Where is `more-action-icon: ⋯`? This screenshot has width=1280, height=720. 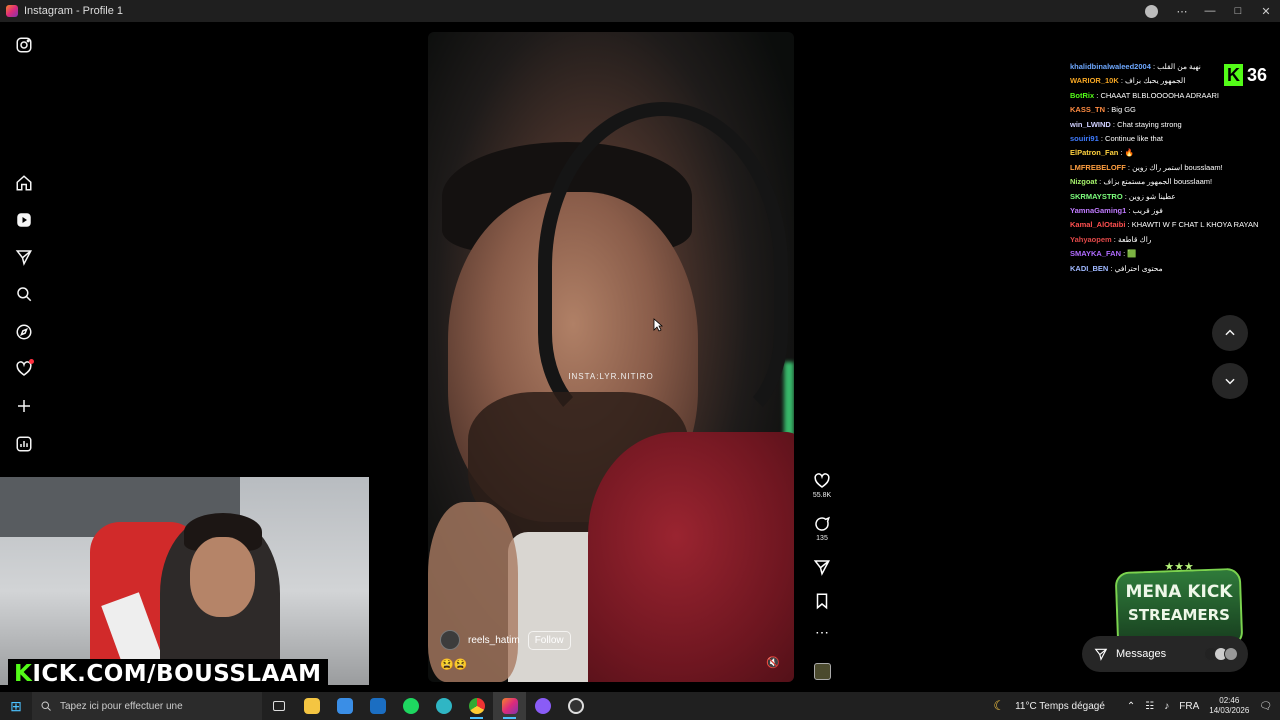
more-action-icon: ⋯ is located at coordinates (822, 632).